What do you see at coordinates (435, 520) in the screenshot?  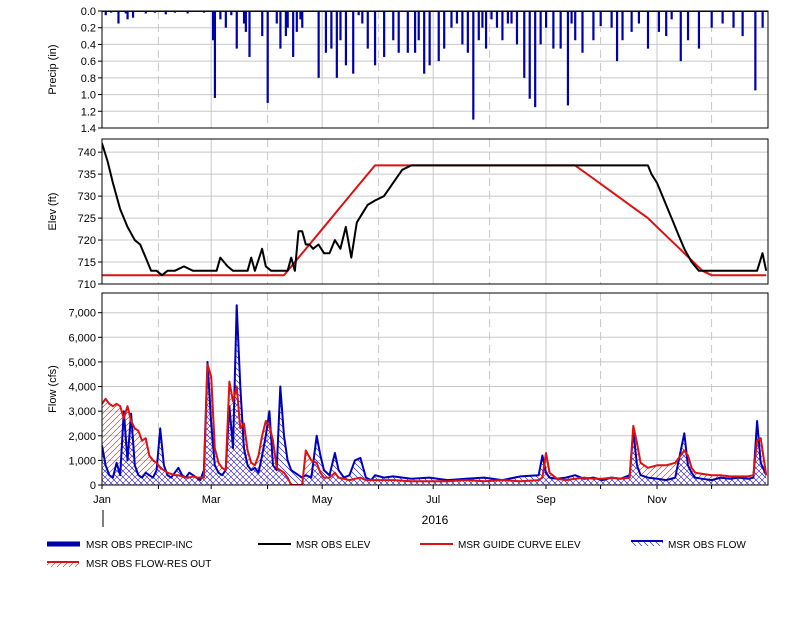 I see `year-label: 2016` at bounding box center [435, 520].